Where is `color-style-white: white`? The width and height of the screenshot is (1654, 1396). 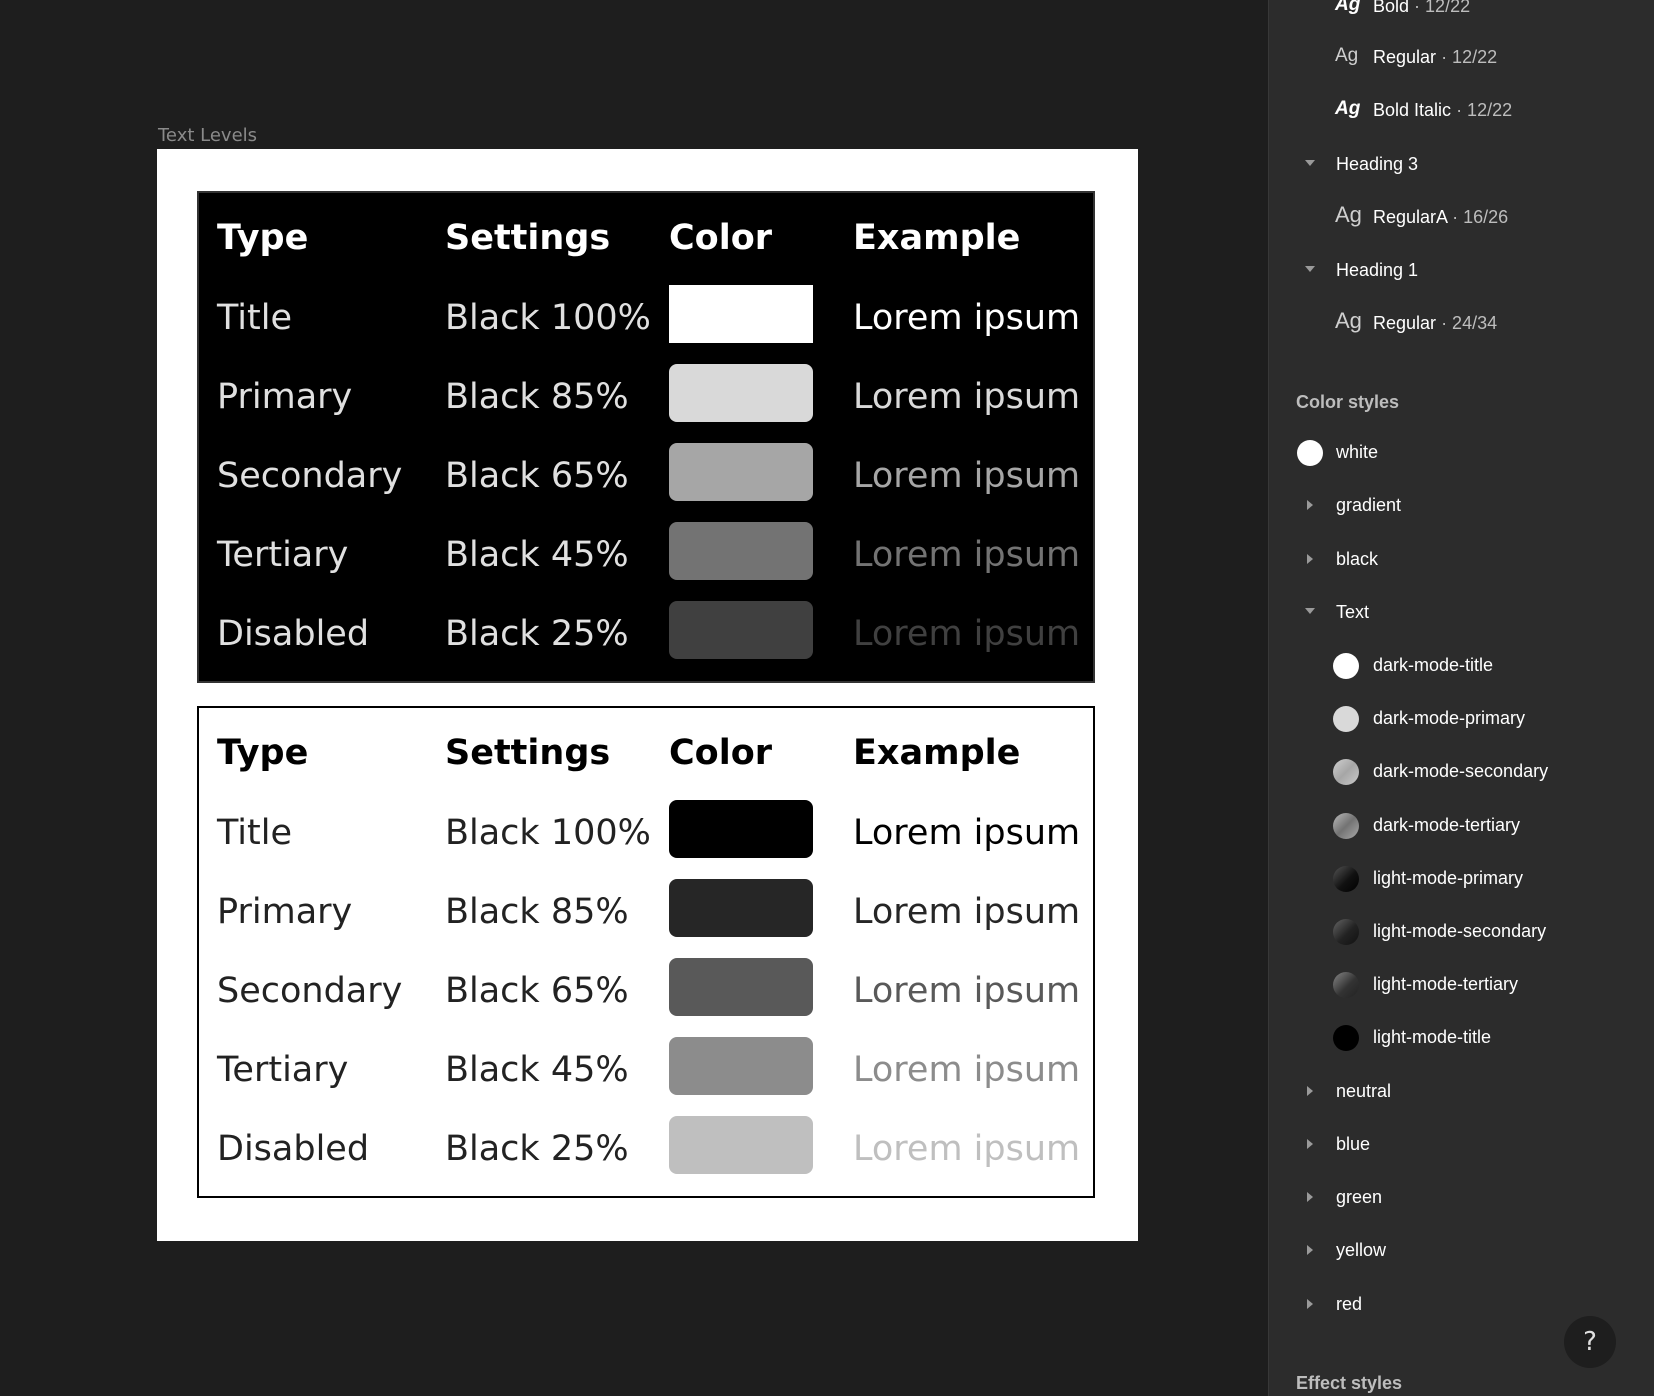 color-style-white: white is located at coordinates (1461, 453).